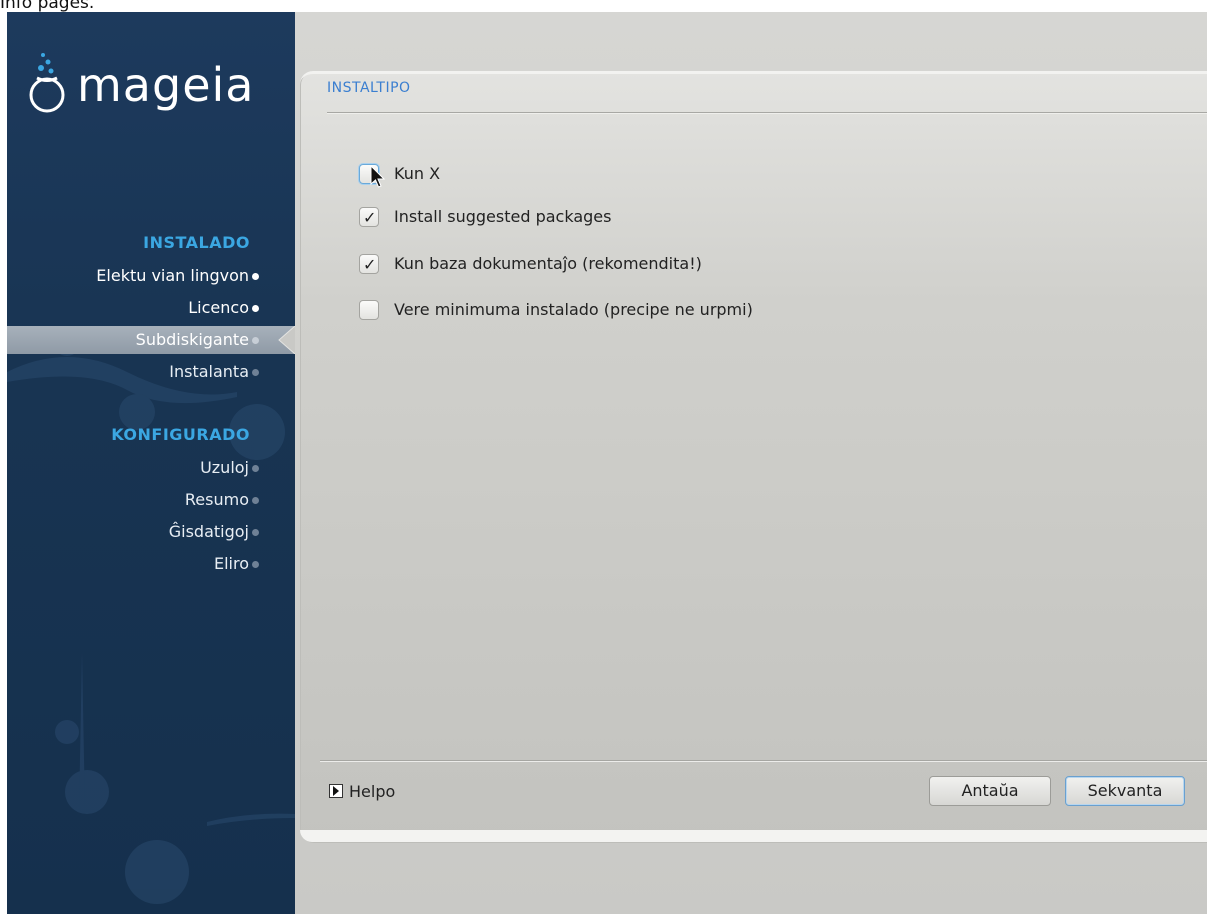 The width and height of the screenshot is (1207, 914). Describe the element at coordinates (417, 173) in the screenshot. I see `option-label: Kun X` at that location.